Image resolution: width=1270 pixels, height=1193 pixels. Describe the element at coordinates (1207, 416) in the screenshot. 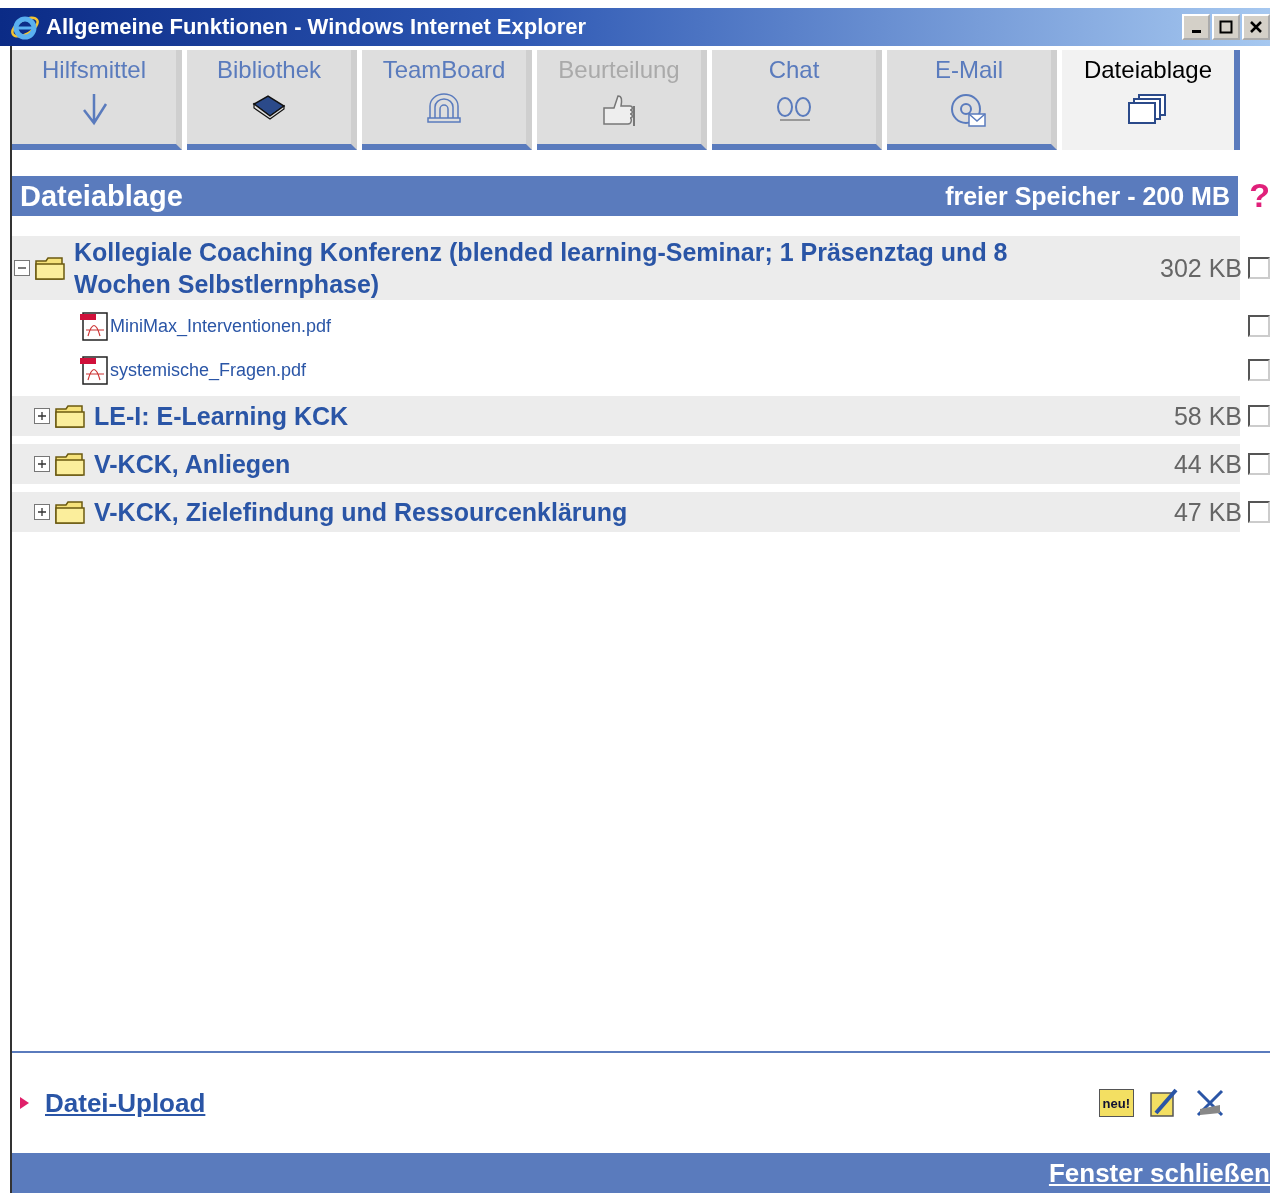

I see `folder-size: 58 KB` at that location.